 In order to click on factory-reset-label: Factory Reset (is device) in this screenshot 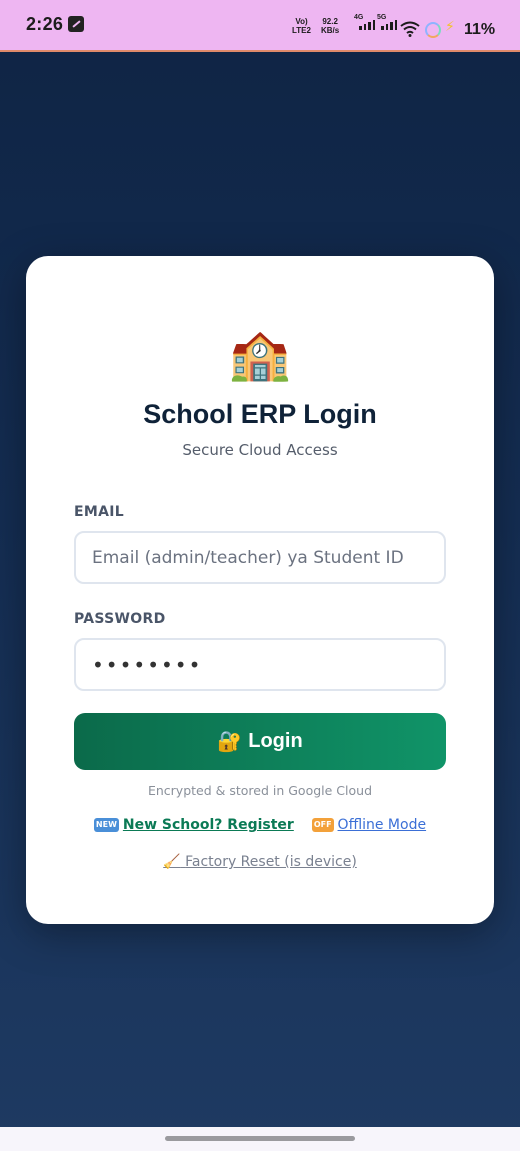, I will do `click(271, 862)`.